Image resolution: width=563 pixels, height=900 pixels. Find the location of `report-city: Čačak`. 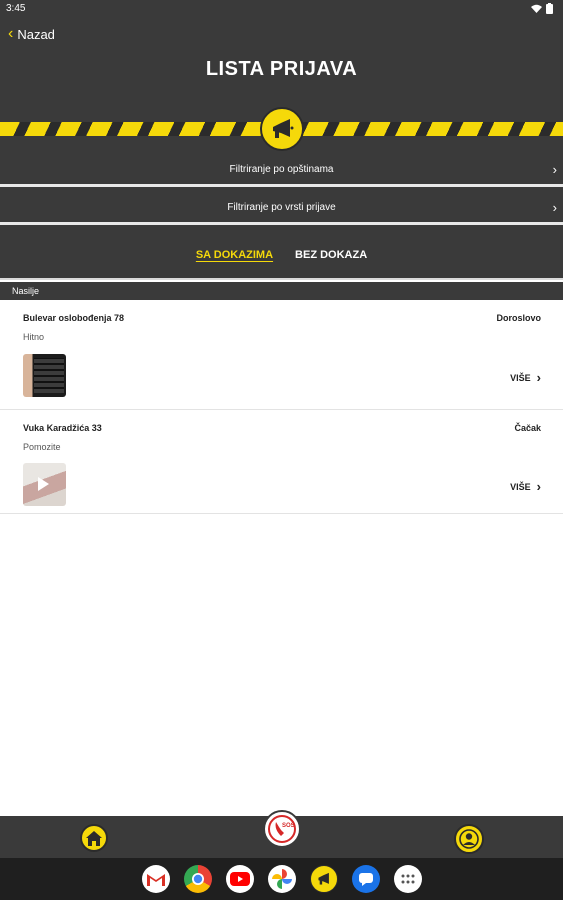

report-city: Čačak is located at coordinates (527, 428).